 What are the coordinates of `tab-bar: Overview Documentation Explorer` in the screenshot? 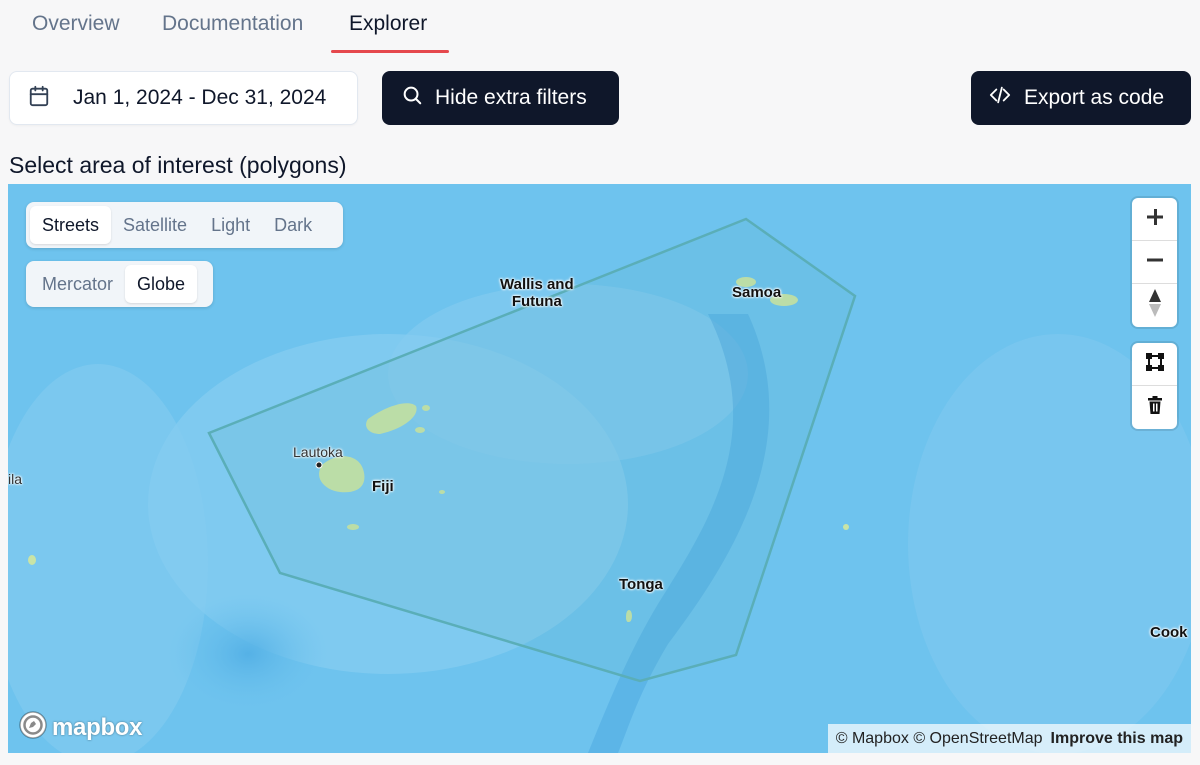 It's located at (600, 27).